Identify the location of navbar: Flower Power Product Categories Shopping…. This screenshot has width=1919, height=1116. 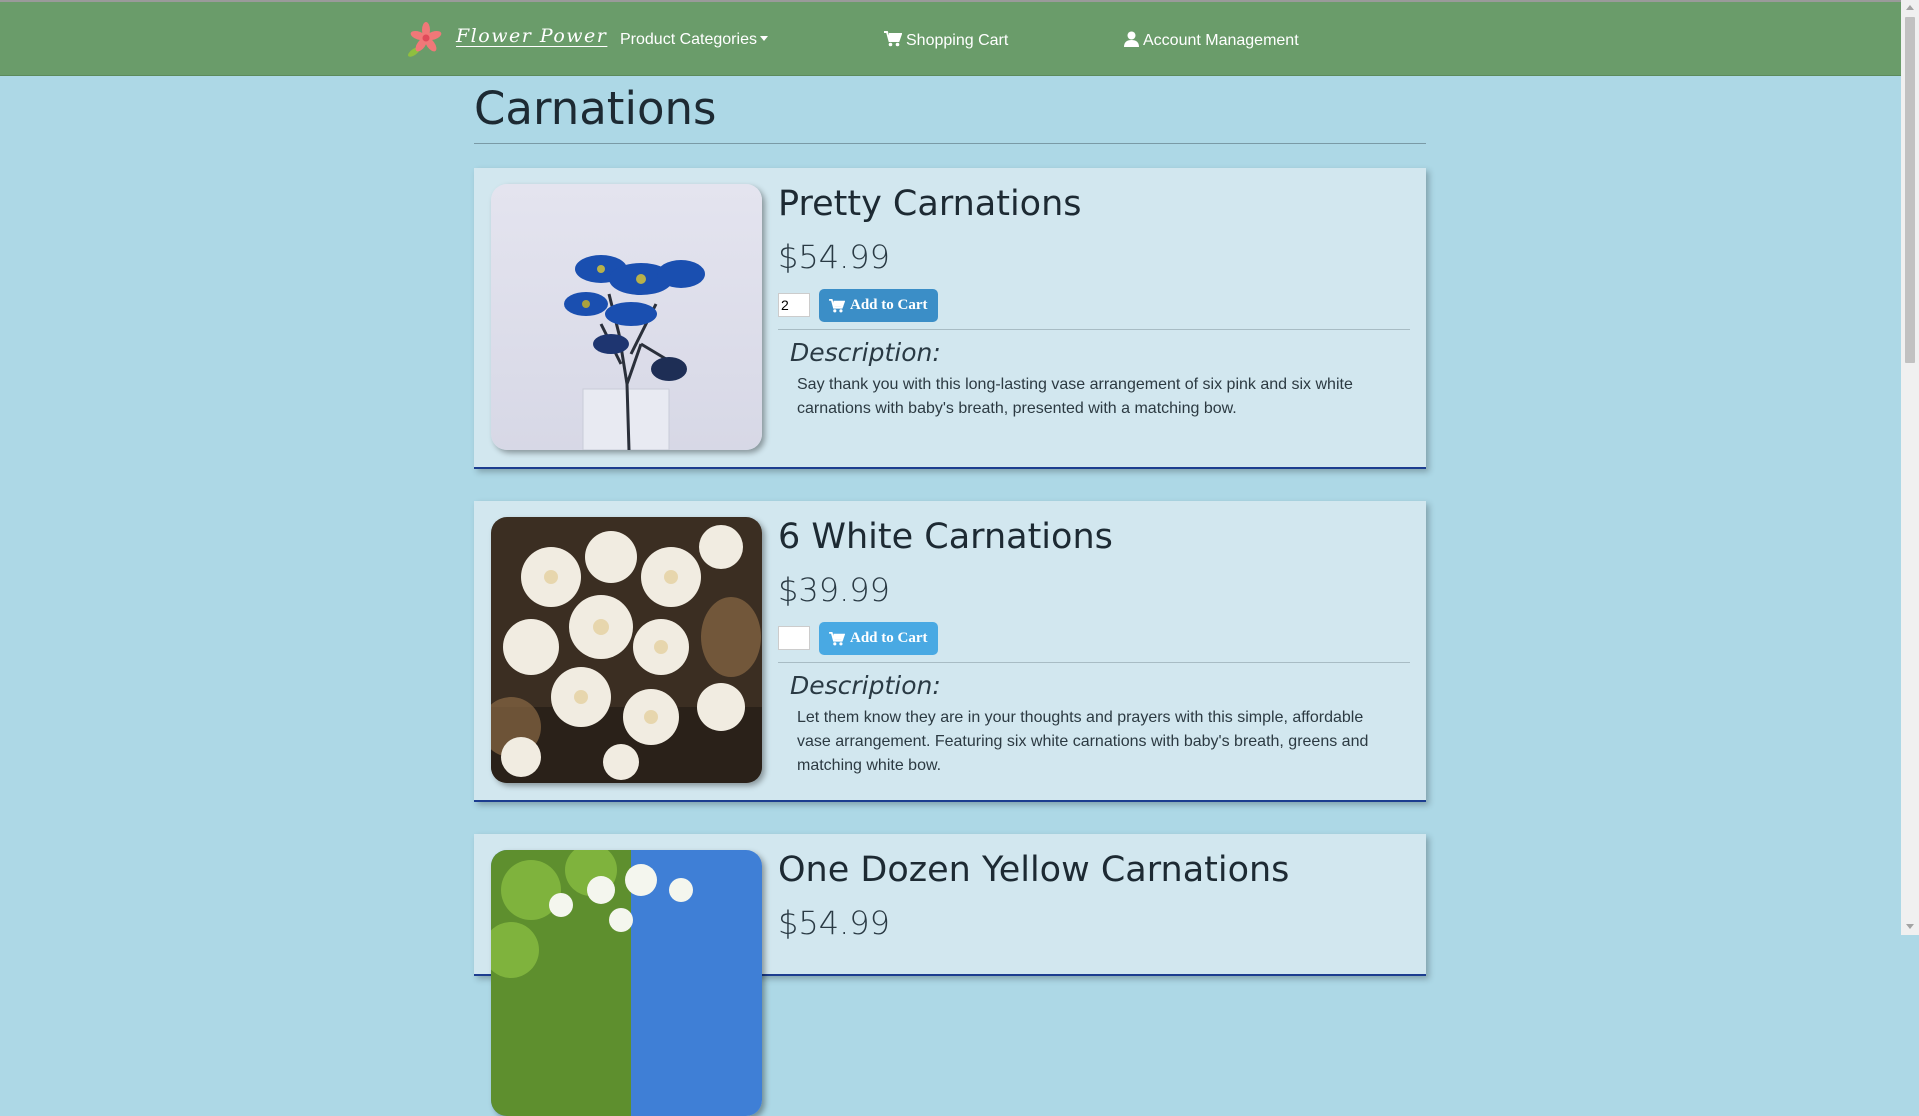
(950, 39).